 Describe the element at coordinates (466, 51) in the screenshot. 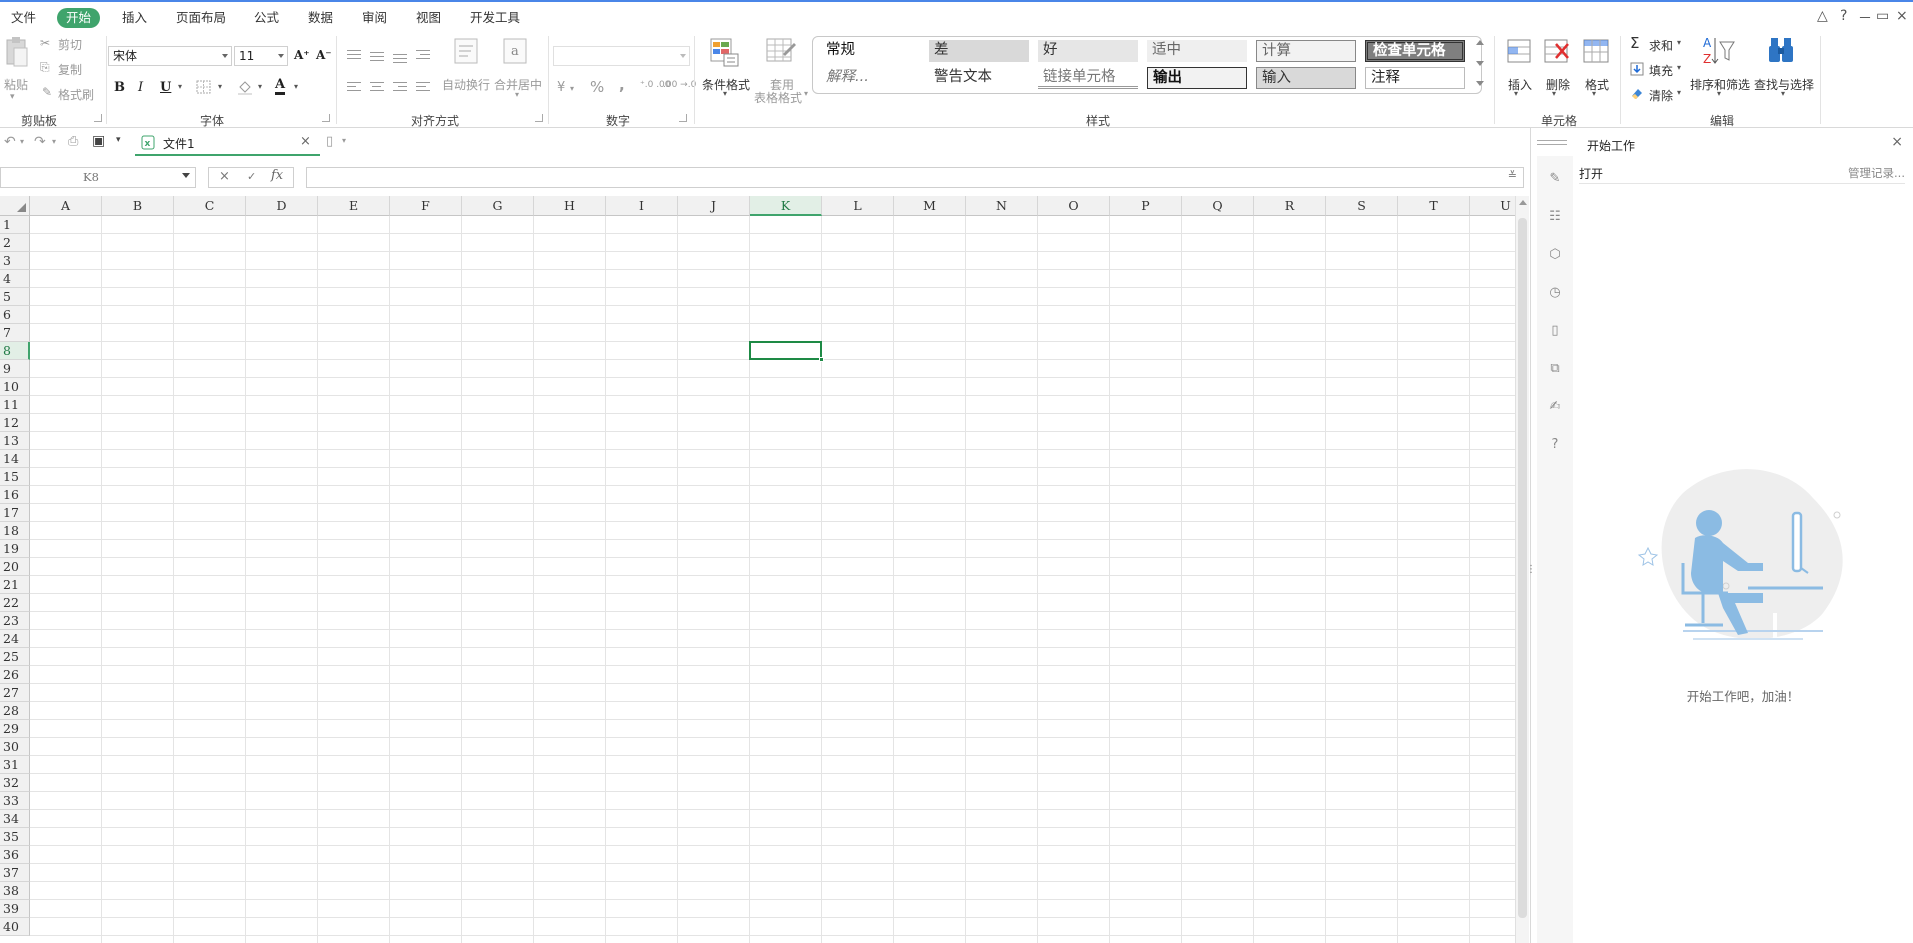

I see `wrap-text-icon` at that location.